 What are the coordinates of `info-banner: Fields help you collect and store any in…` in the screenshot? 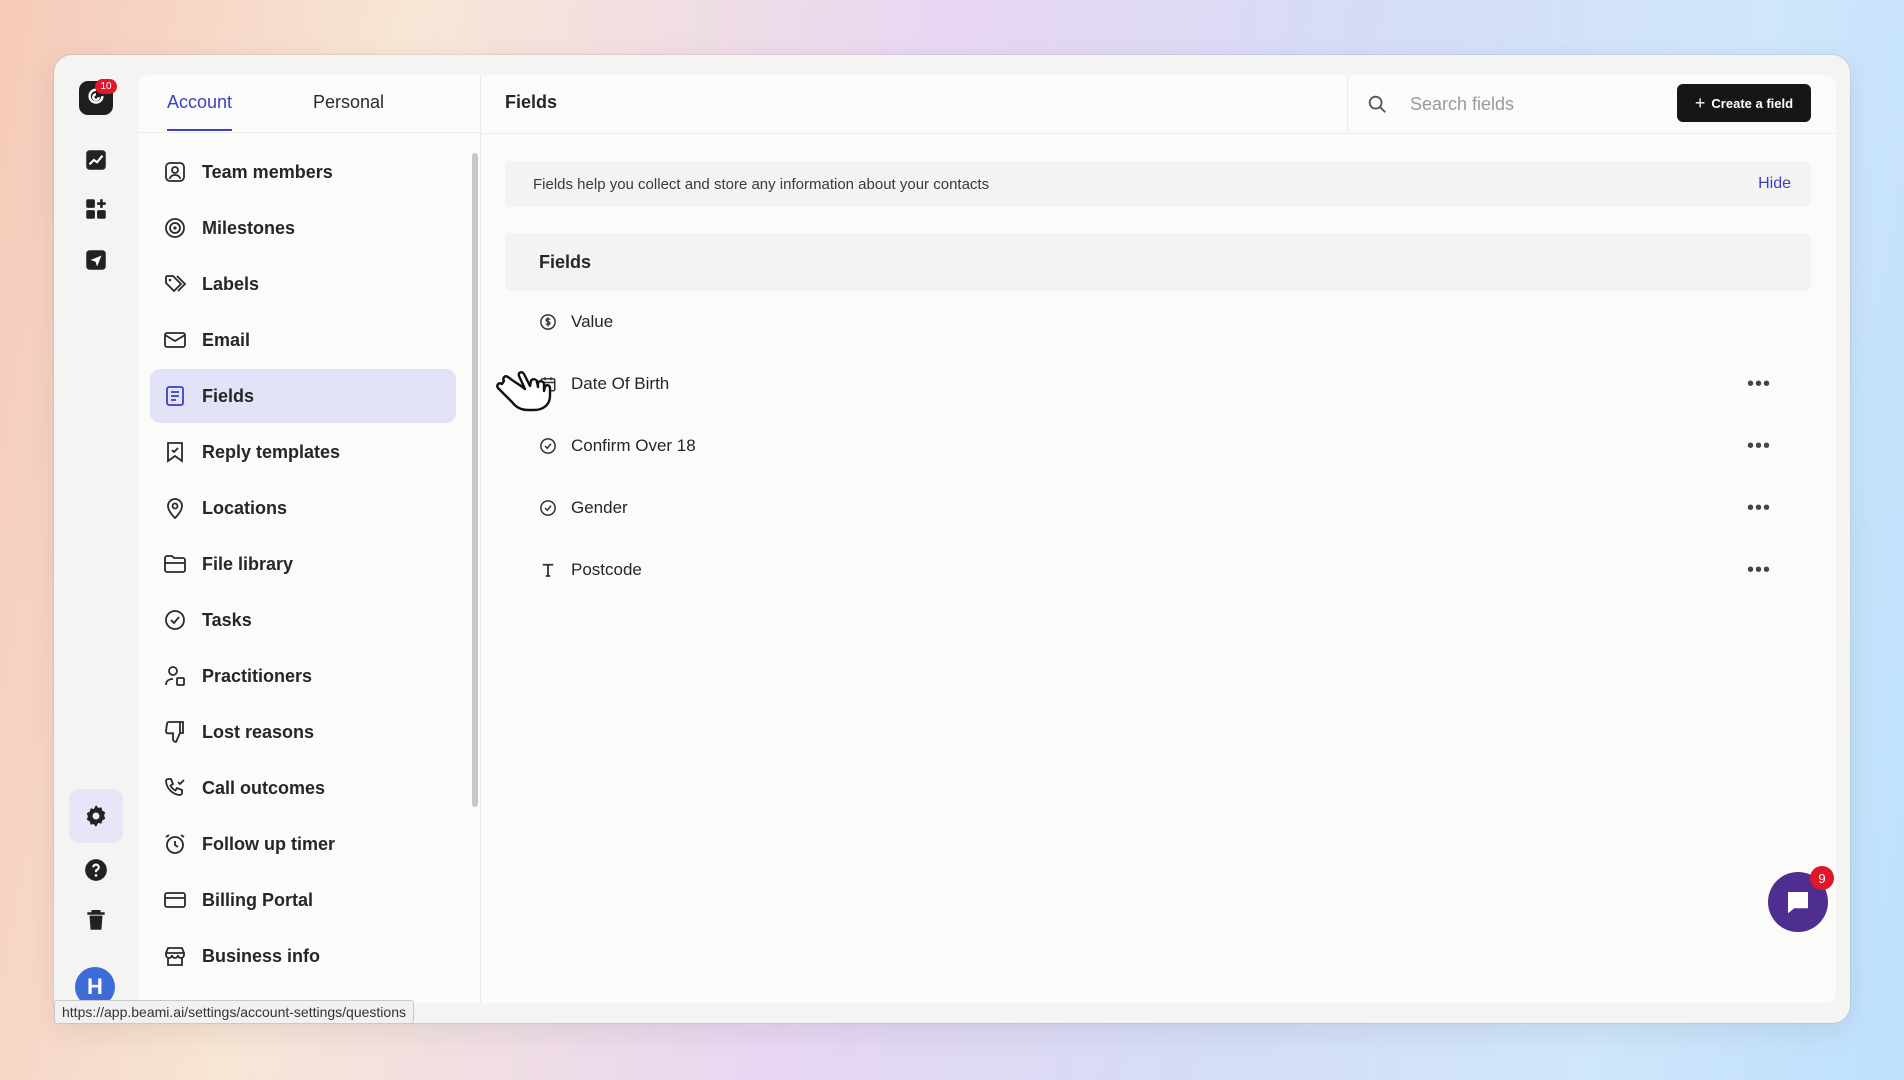 It's located at (1158, 184).